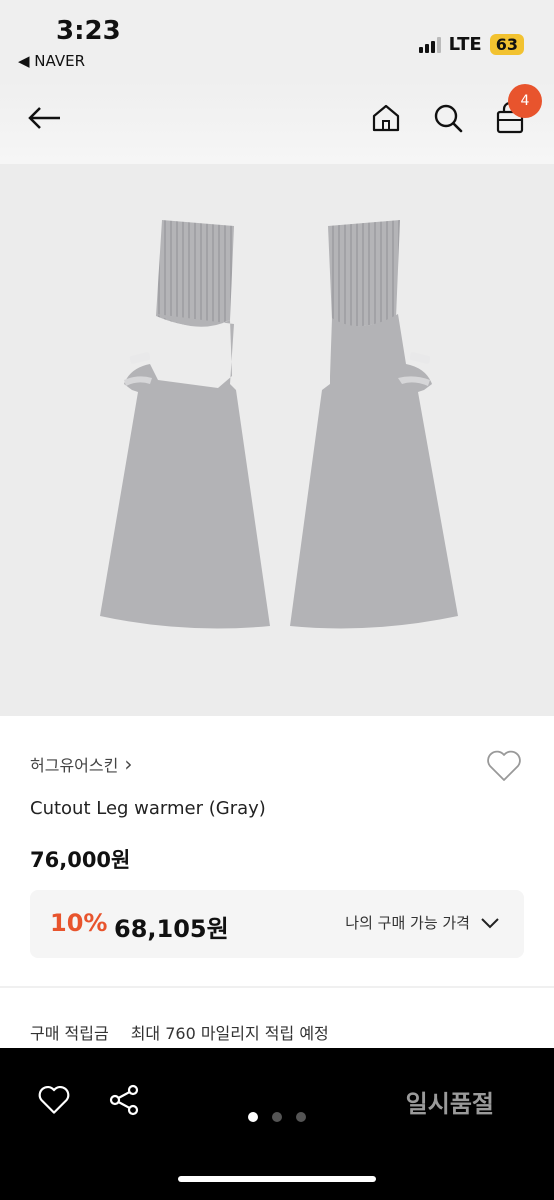 Image resolution: width=554 pixels, height=1200 pixels. I want to click on wishlist-button, so click(504, 766).